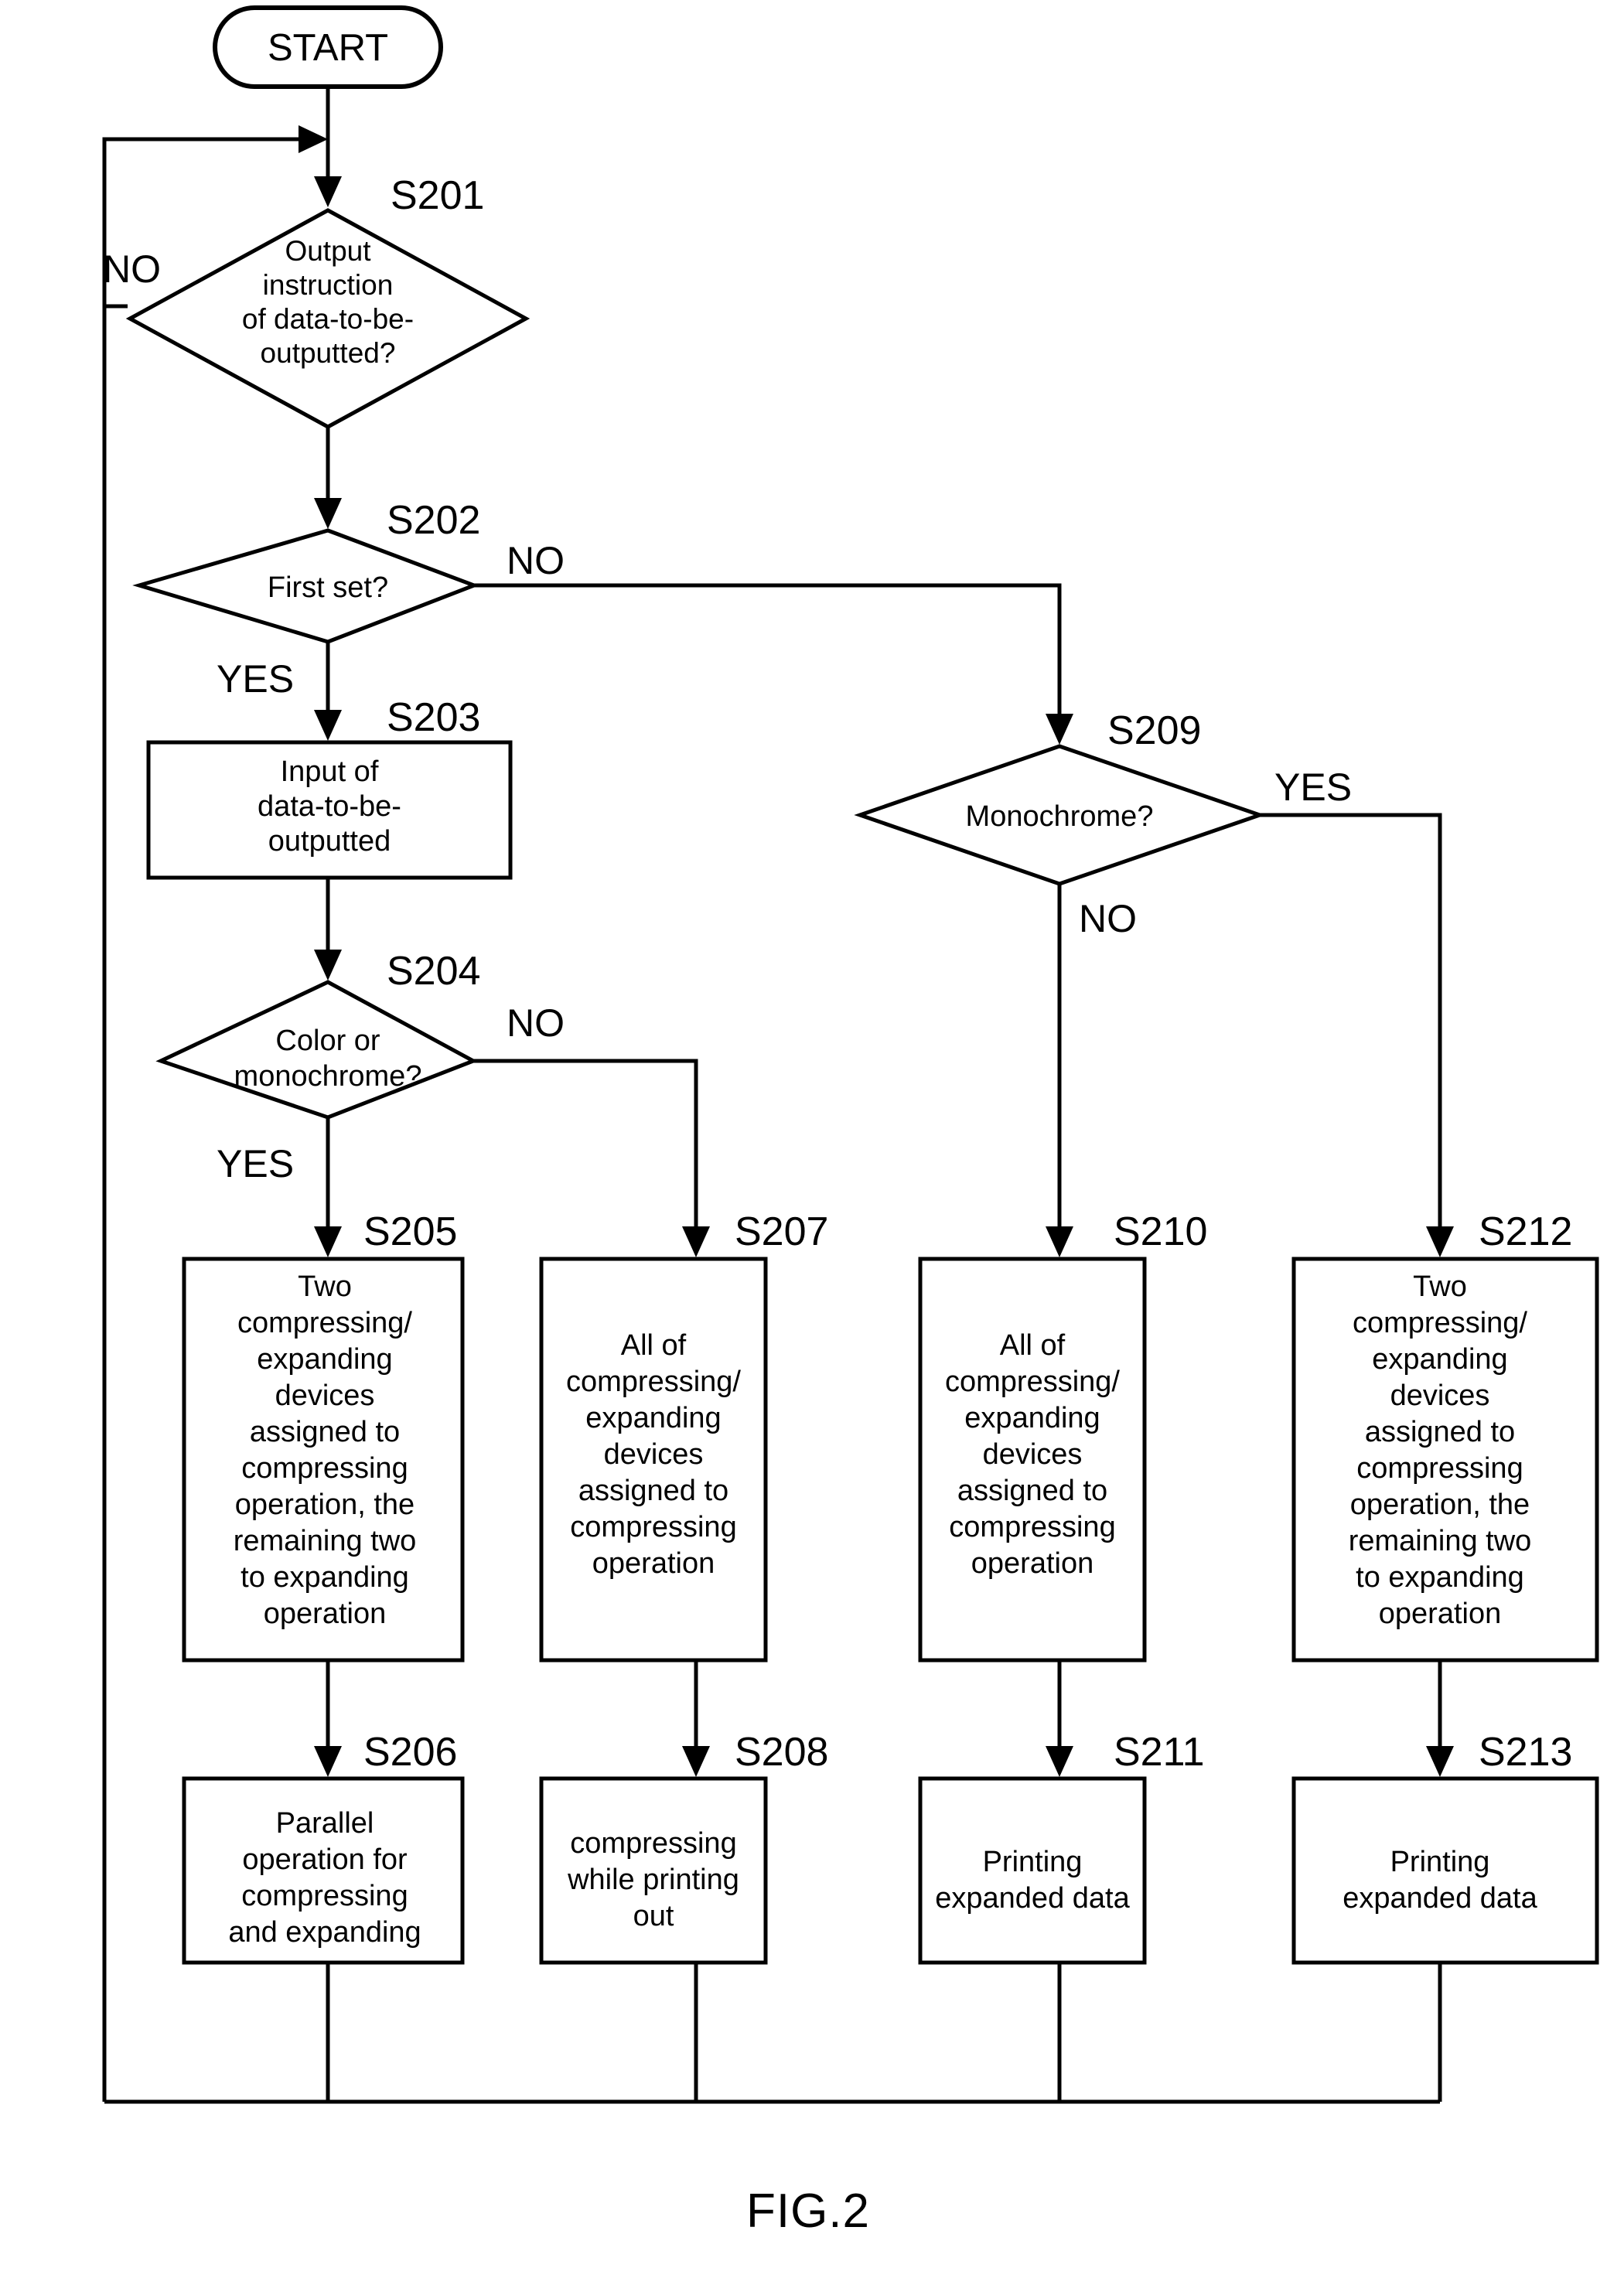  Describe the element at coordinates (328, 353) in the screenshot. I see `s201-line-3: outputted?` at that location.